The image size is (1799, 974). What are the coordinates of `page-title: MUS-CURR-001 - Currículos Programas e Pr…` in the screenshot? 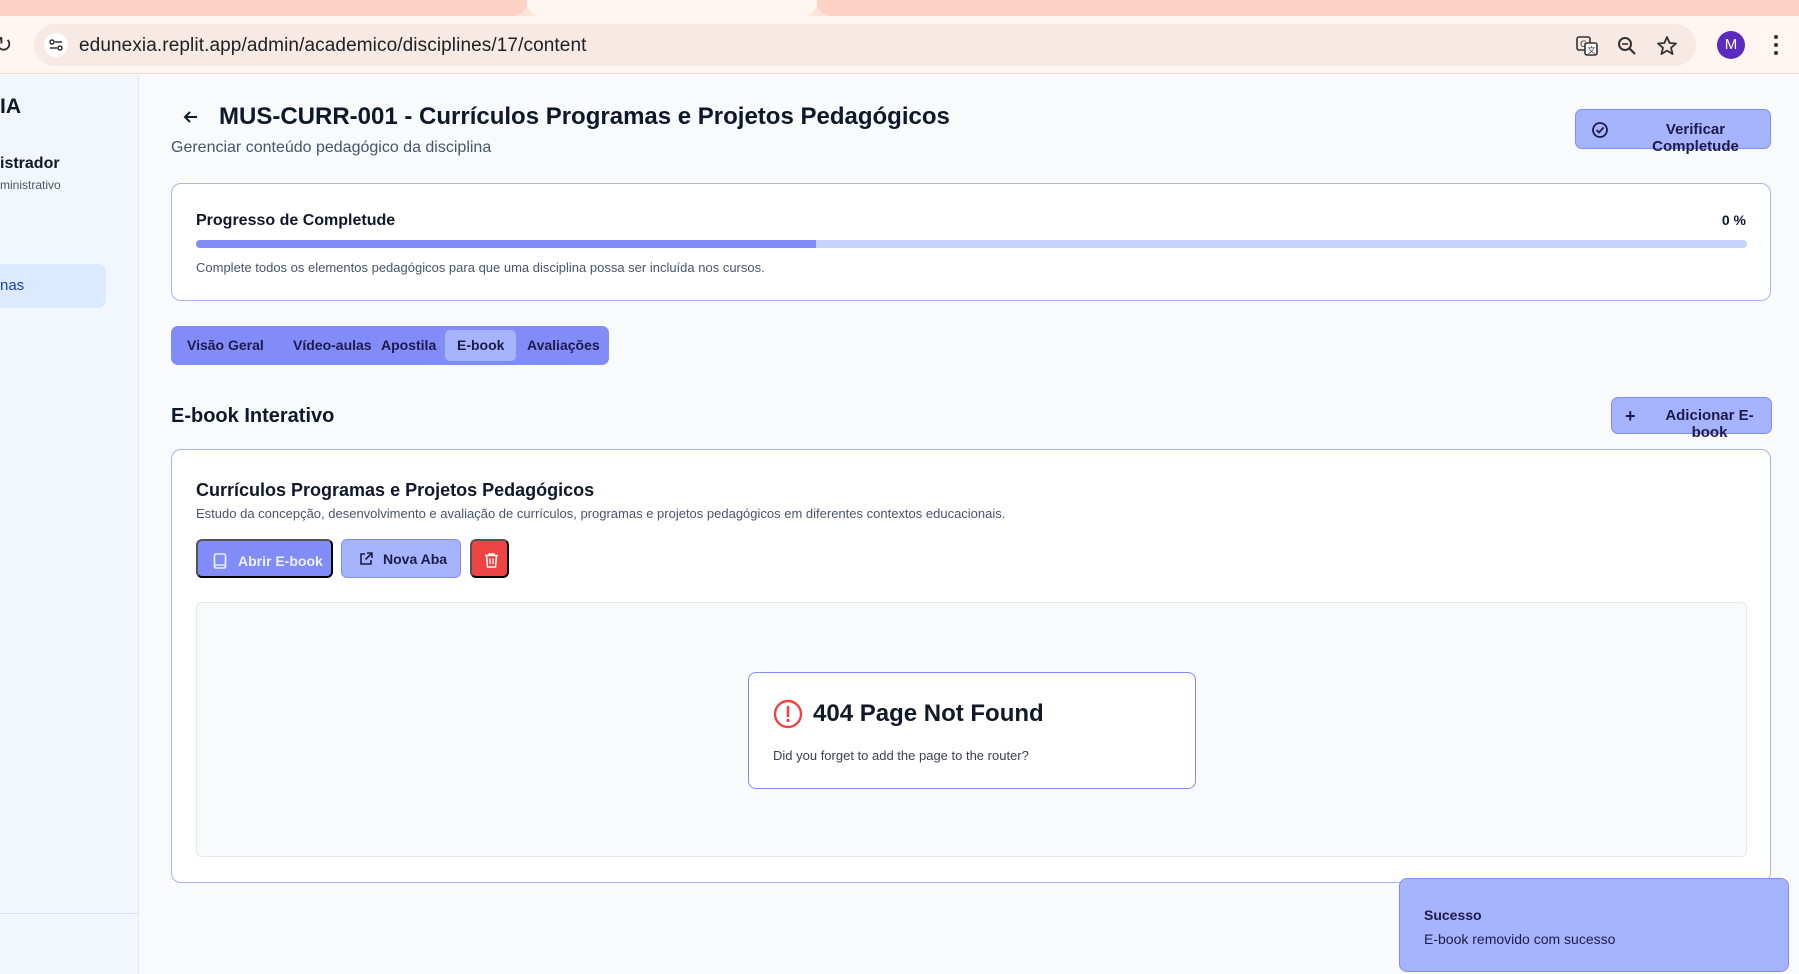 It's located at (584, 116).